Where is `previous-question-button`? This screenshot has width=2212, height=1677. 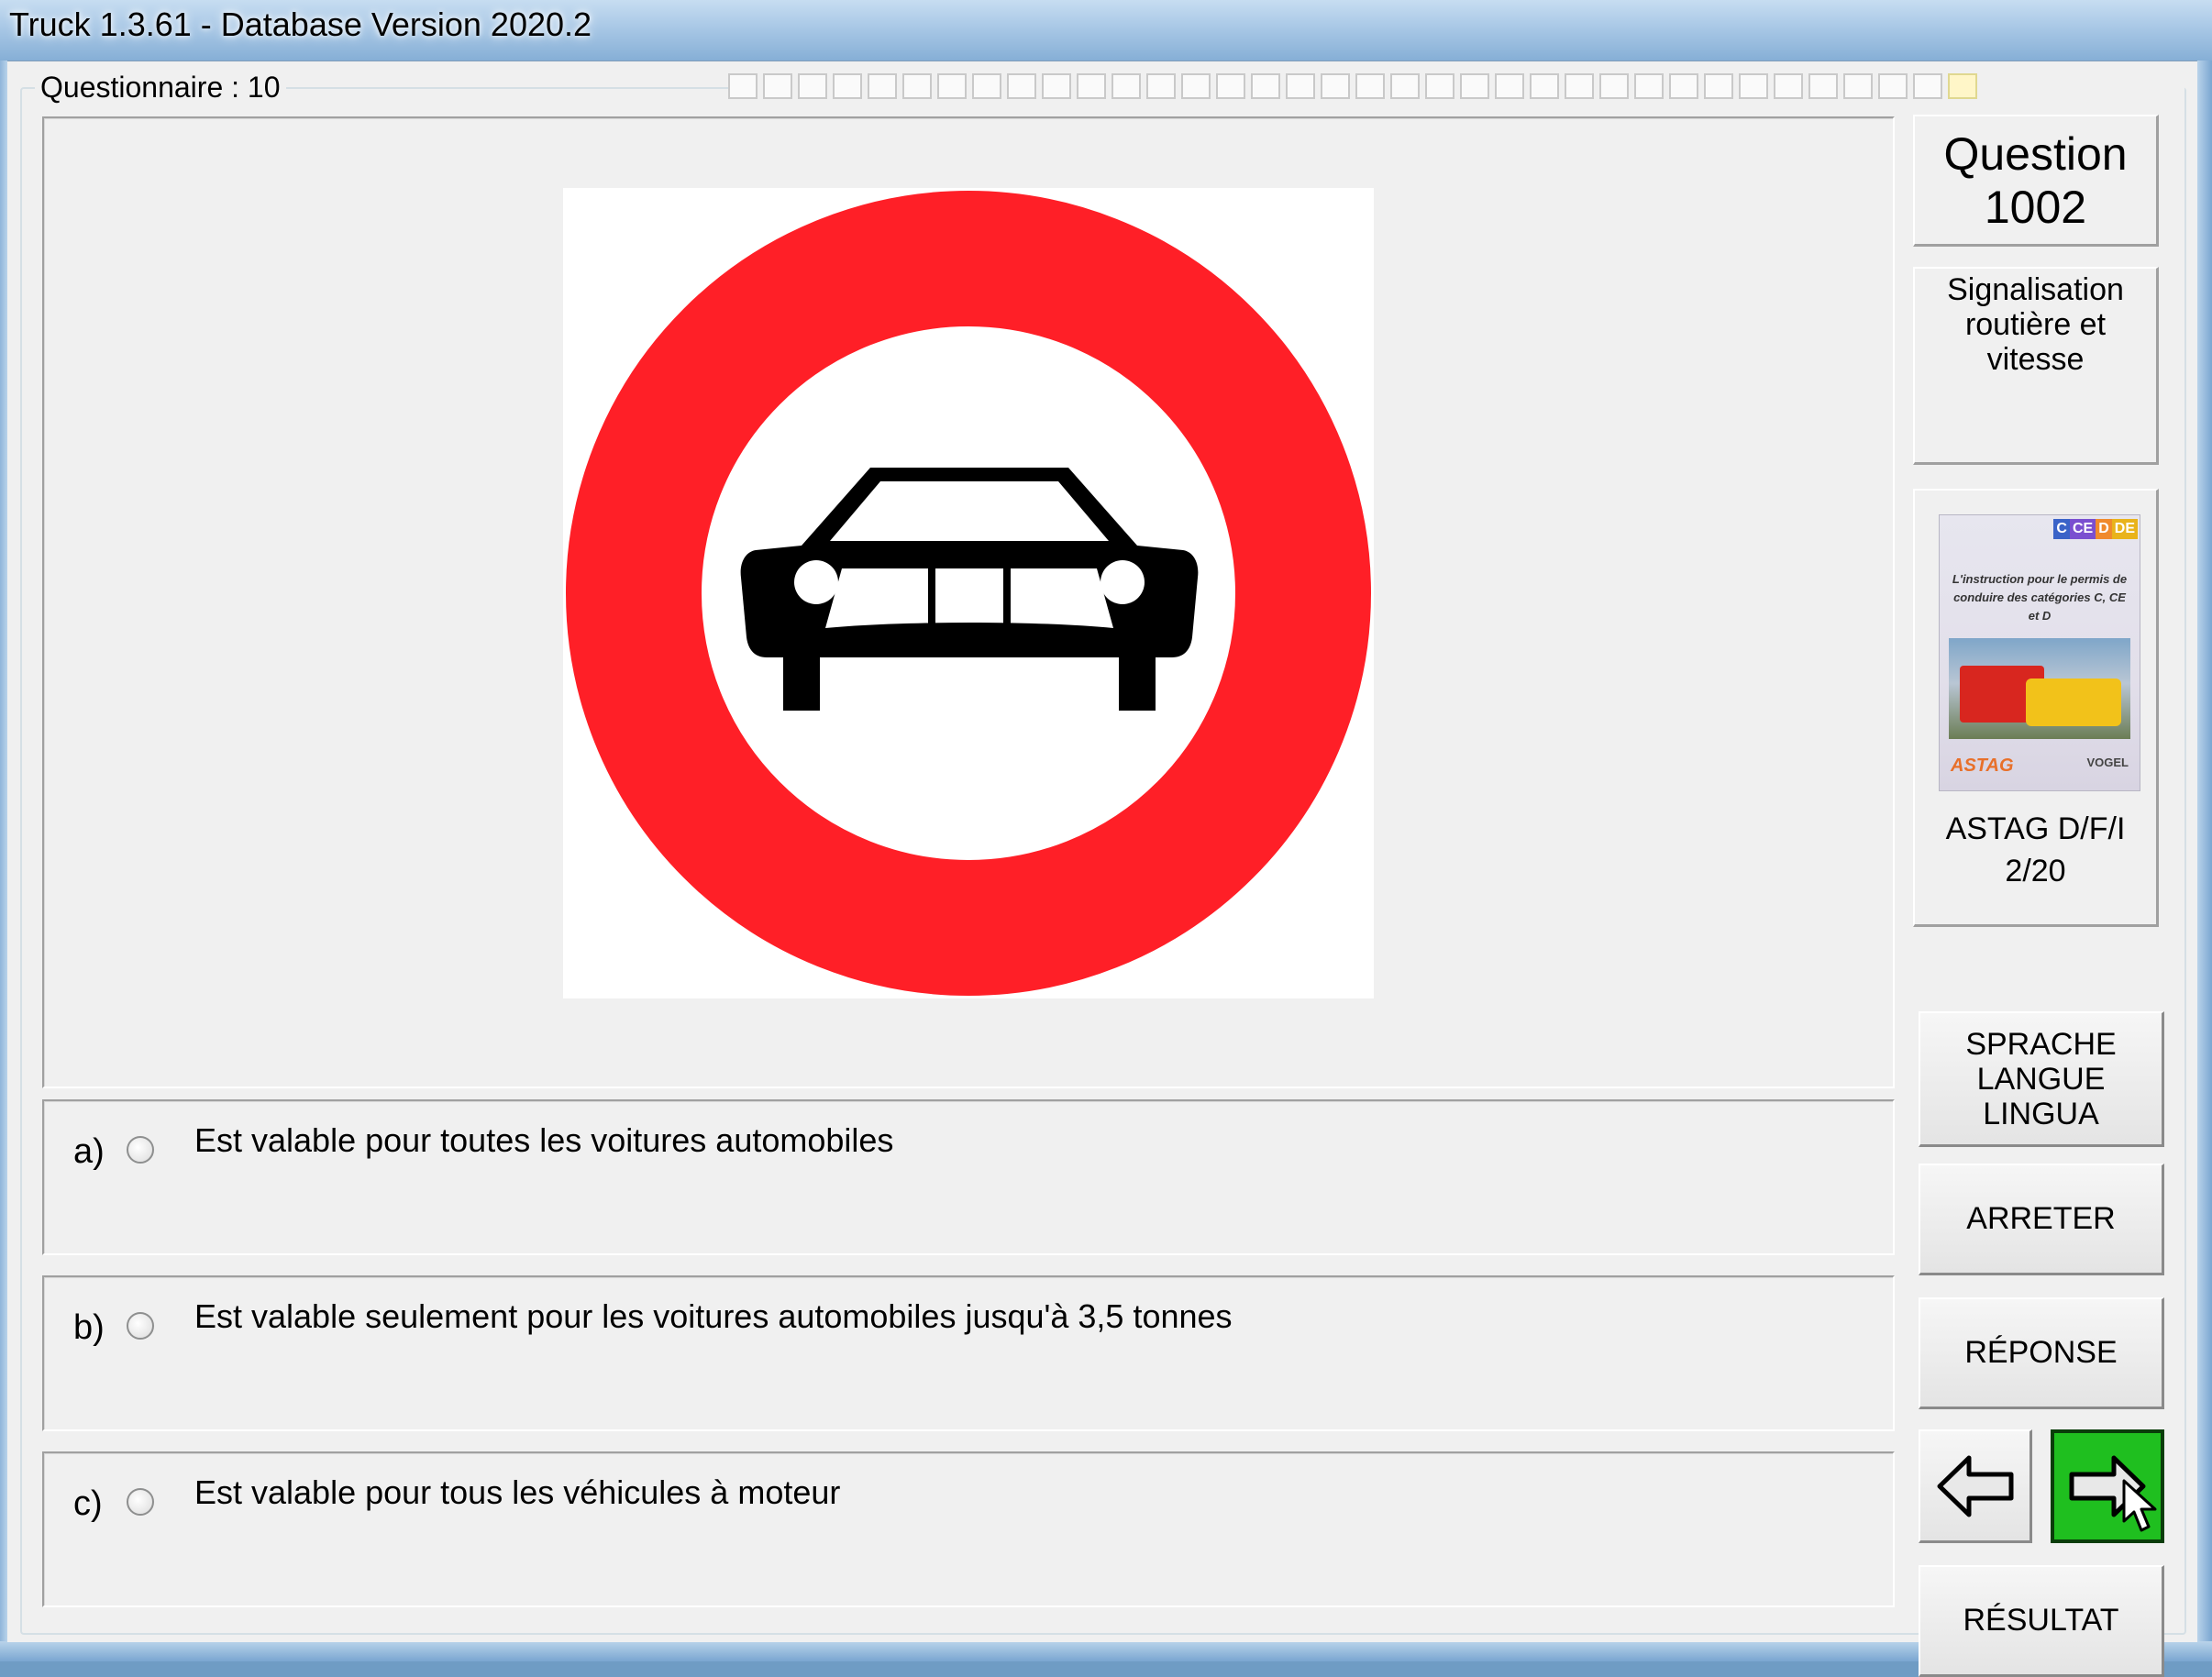
previous-question-button is located at coordinates (1976, 1486).